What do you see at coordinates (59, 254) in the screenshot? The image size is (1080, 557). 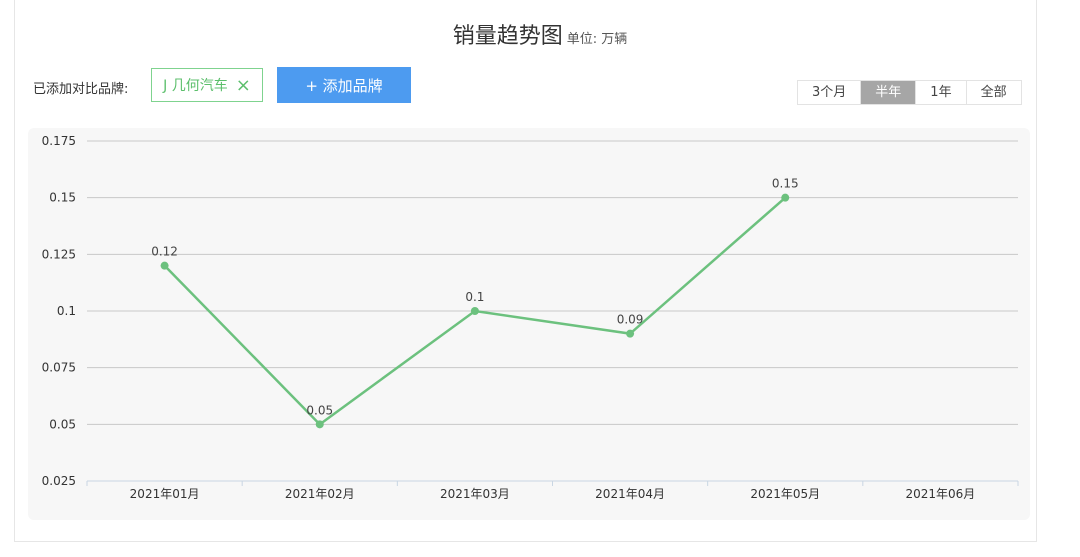 I see `y-tick-label: 0.125` at bounding box center [59, 254].